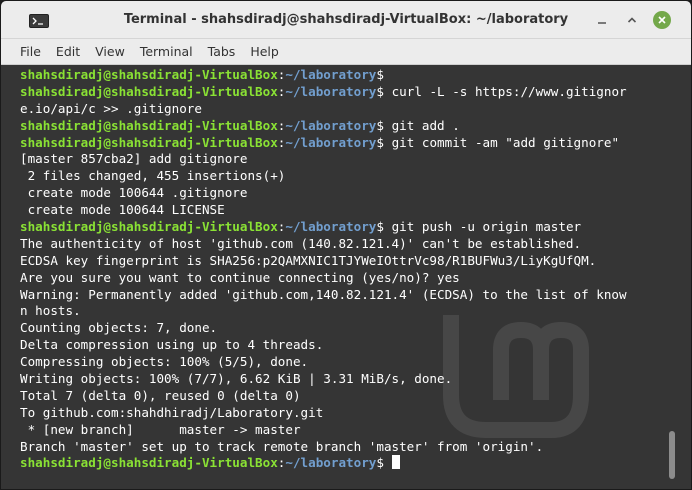 The height and width of the screenshot is (490, 692). Describe the element at coordinates (421, 125) in the screenshot. I see `command-text: git add .` at that location.